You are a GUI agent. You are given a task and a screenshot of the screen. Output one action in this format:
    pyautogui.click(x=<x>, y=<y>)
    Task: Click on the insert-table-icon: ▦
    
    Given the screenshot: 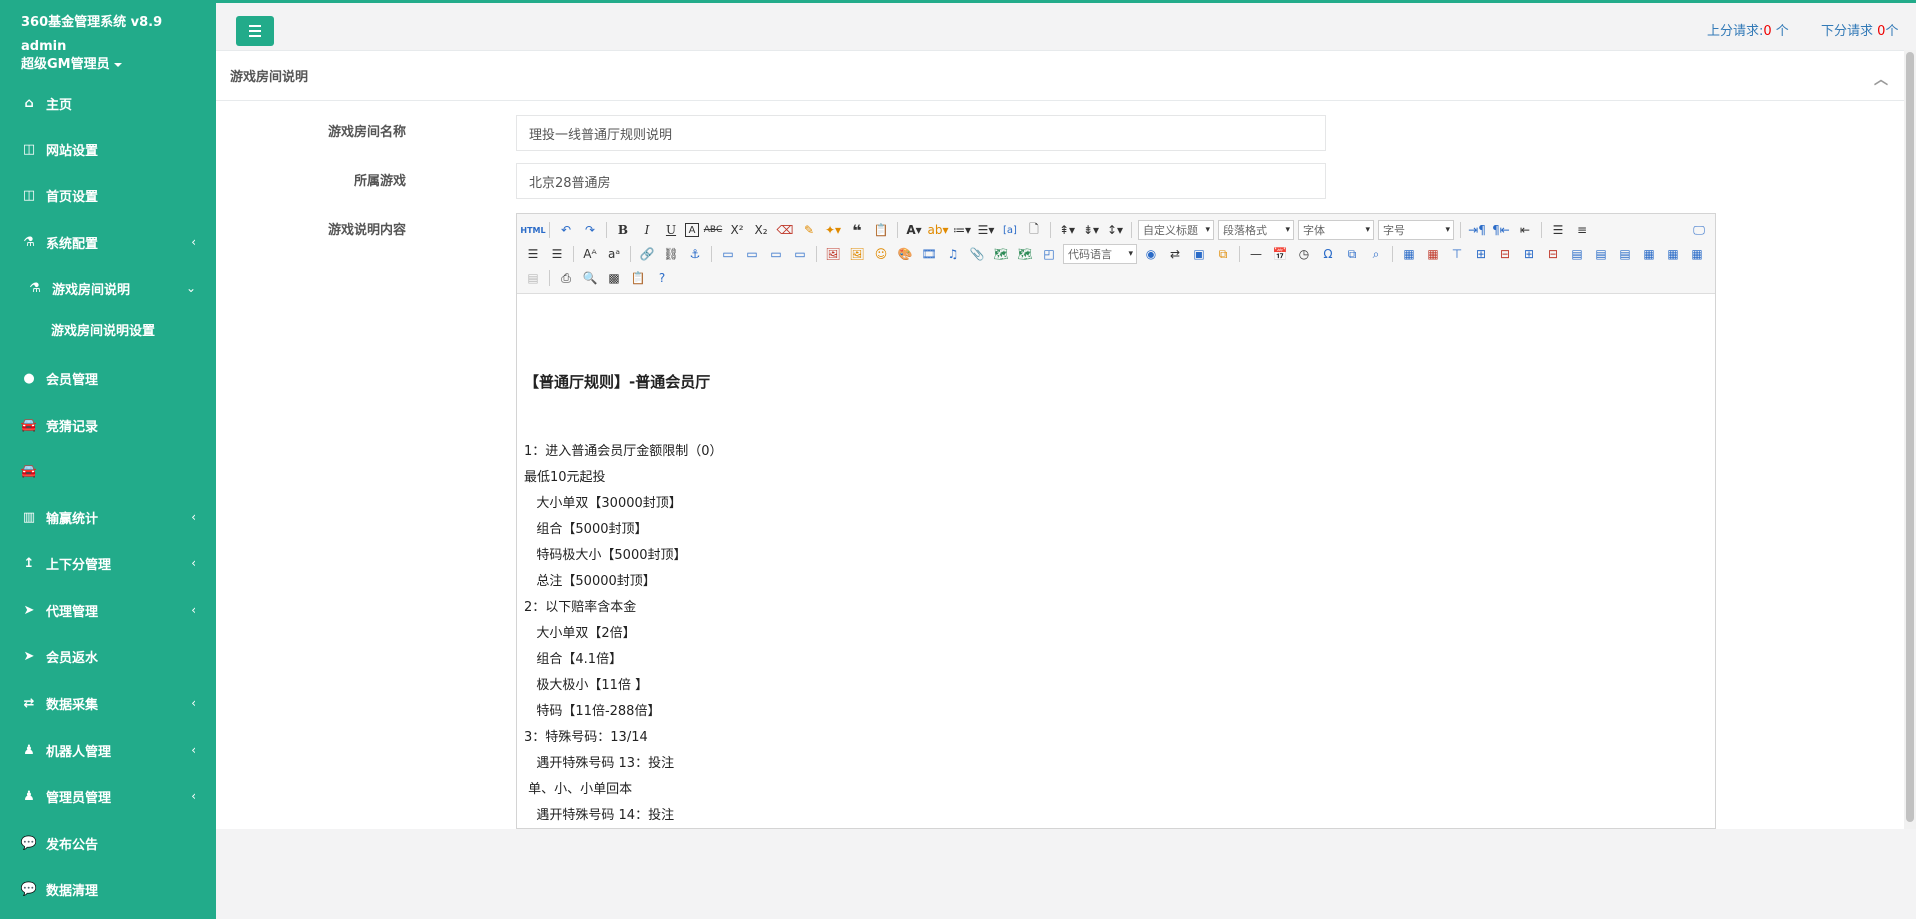 What is the action you would take?
    pyautogui.click(x=1409, y=254)
    